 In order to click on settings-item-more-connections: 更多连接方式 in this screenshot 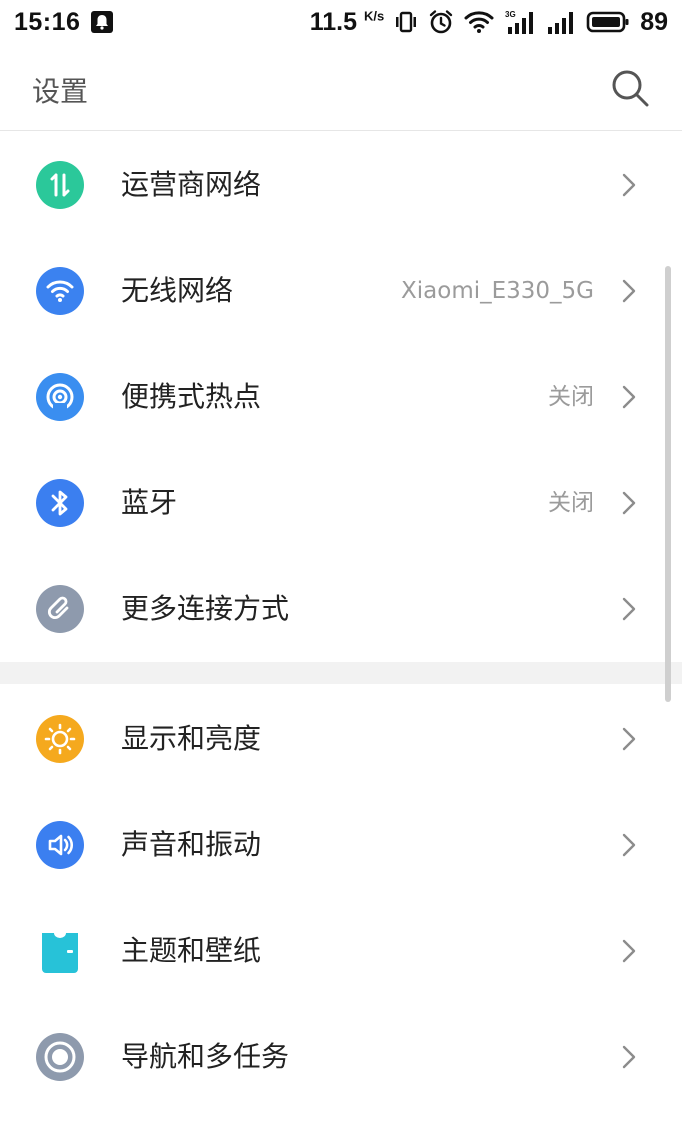, I will do `click(341, 609)`.